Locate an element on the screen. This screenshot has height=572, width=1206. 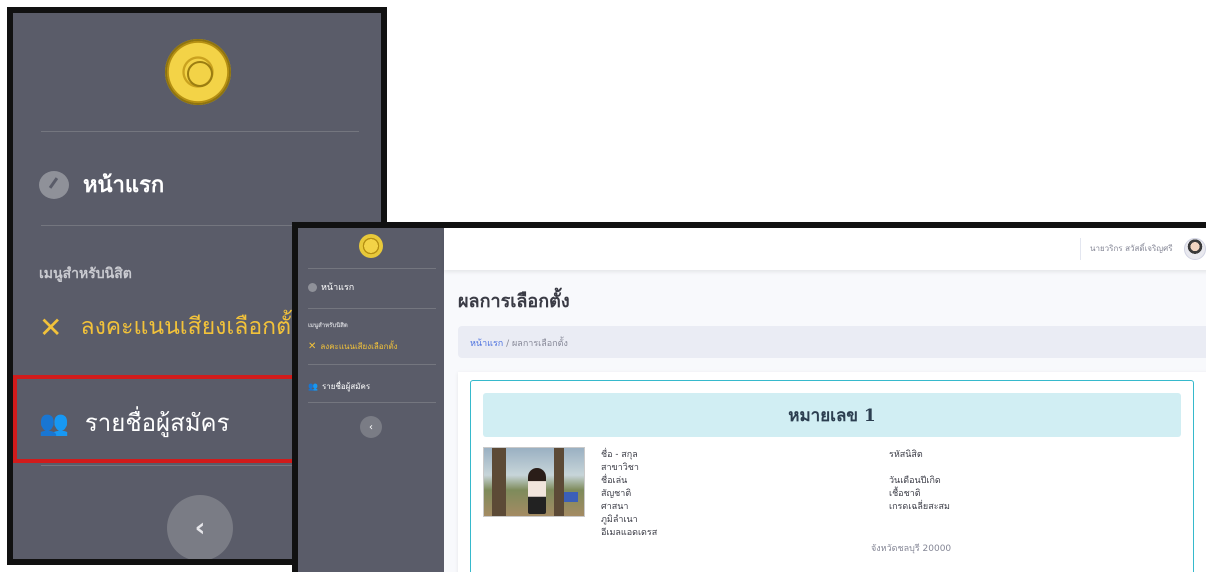
candidate-number-banner: หมายเลข 1 is located at coordinates (832, 415).